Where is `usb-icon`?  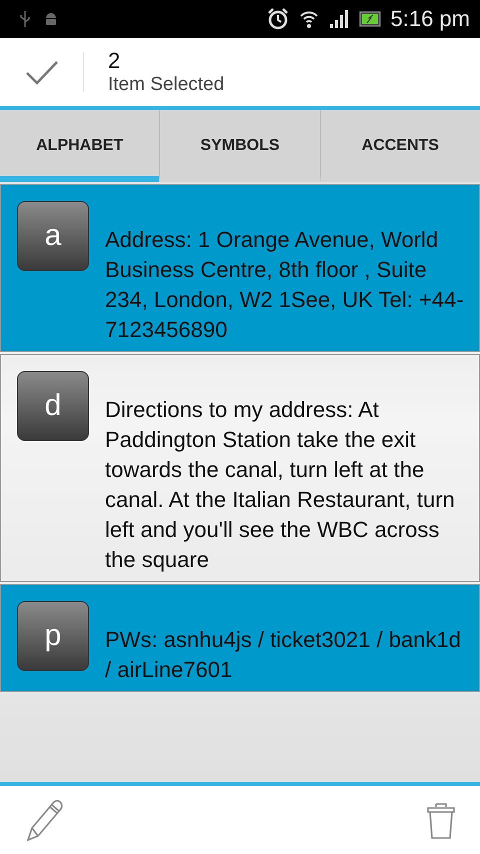 usb-icon is located at coordinates (25, 19).